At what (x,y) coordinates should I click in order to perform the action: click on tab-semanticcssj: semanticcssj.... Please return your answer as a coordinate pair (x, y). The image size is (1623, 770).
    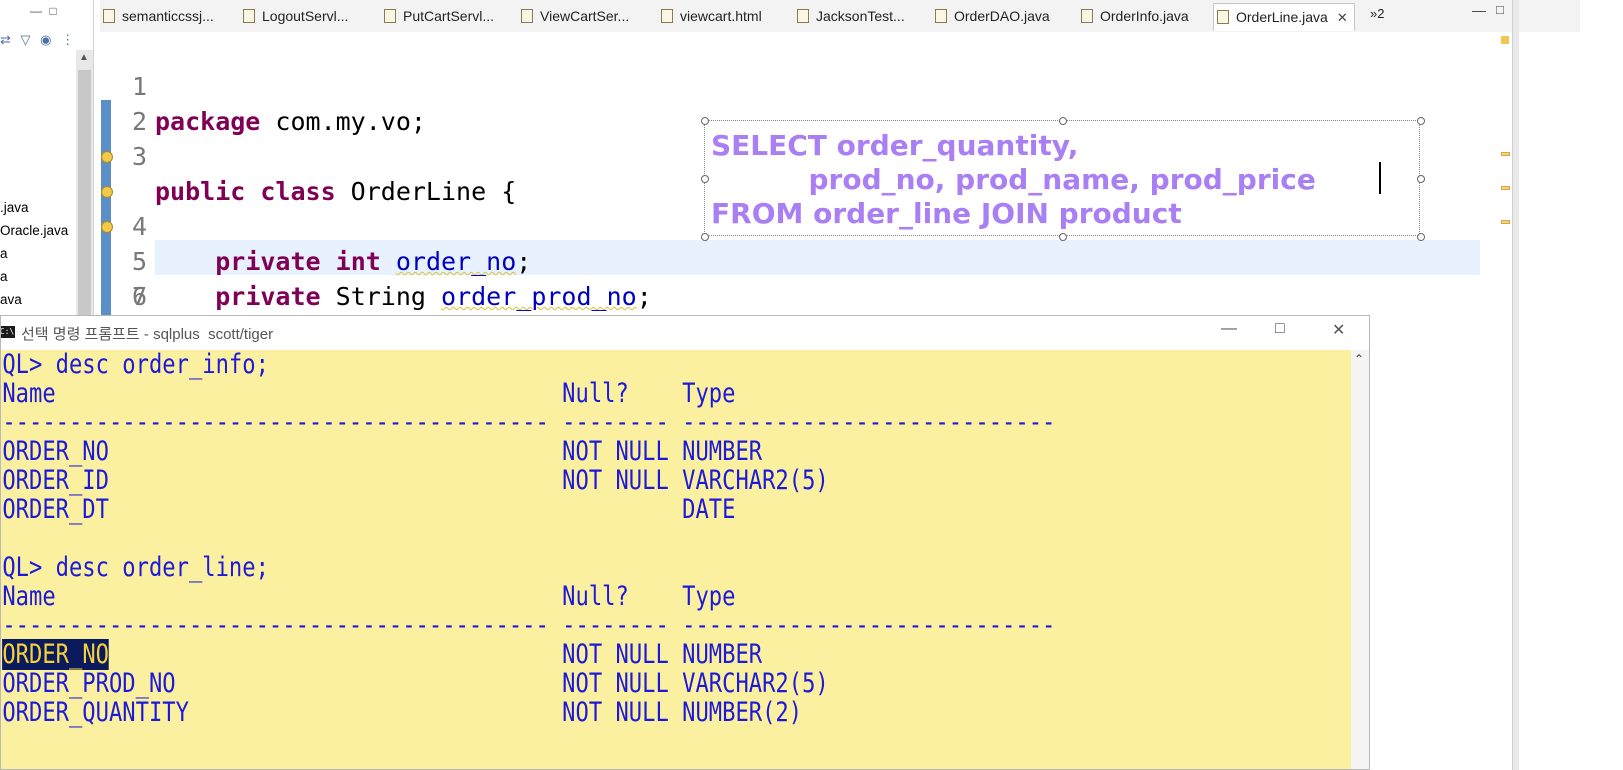
    Looking at the image, I should click on (157, 16).